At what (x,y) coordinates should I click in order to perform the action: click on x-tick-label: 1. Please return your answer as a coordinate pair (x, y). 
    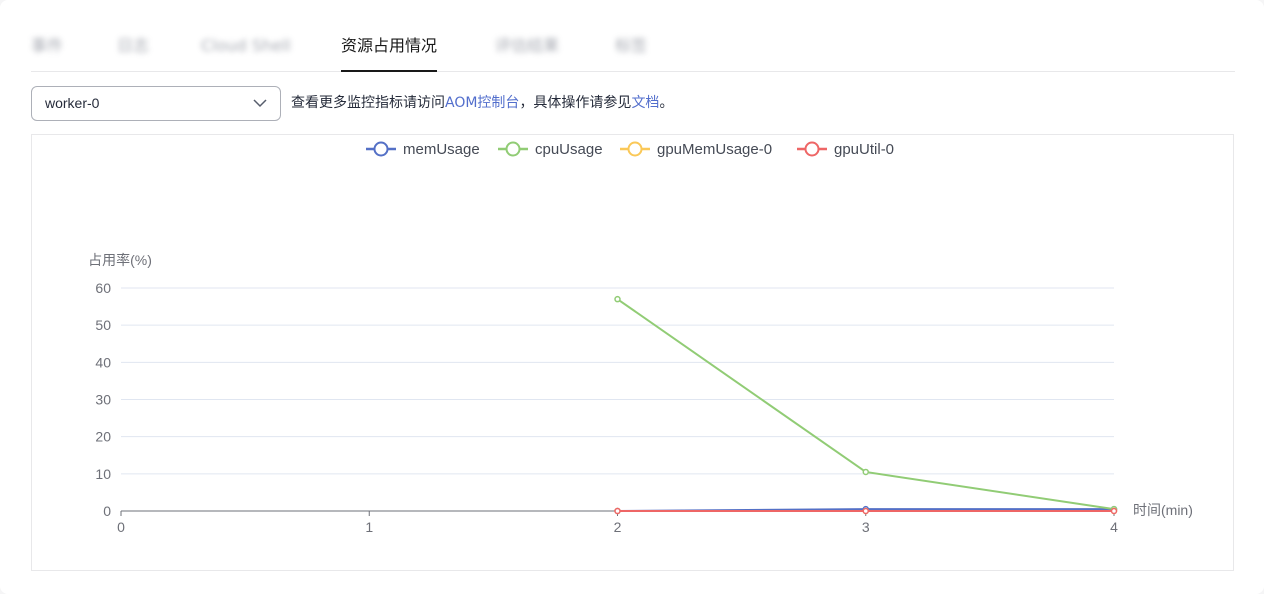
    Looking at the image, I should click on (369, 527).